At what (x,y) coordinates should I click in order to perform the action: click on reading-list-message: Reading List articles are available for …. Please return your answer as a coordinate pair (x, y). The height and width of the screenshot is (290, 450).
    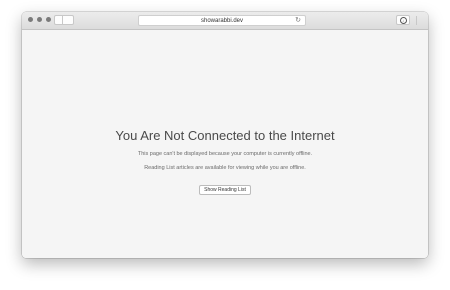
    Looking at the image, I should click on (225, 168).